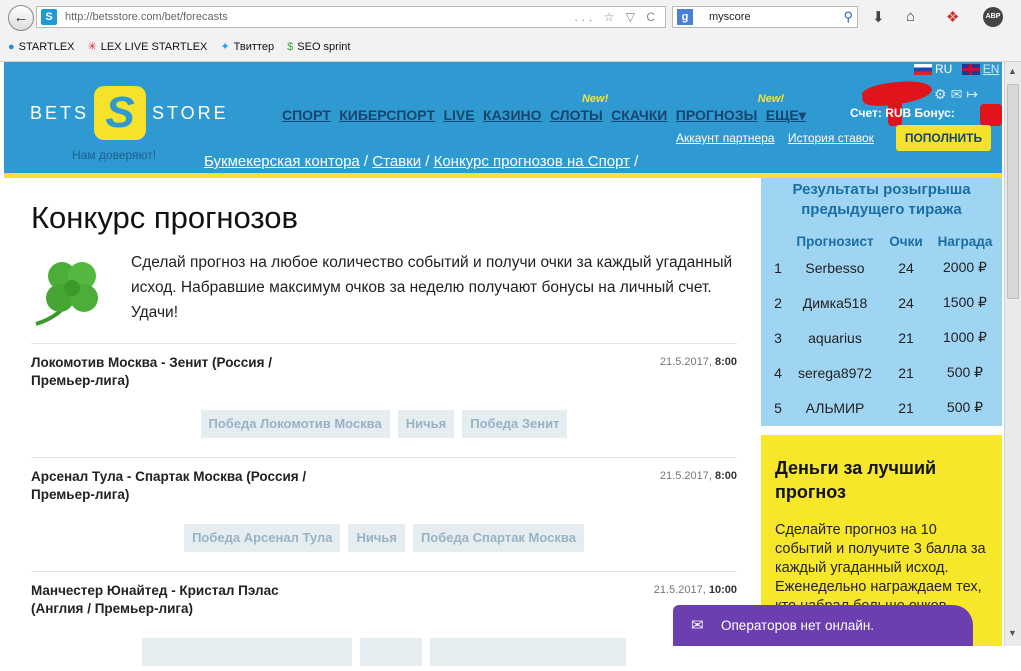 The image size is (1021, 671). What do you see at coordinates (247, 652) in the screenshot?
I see `bet-home-button` at bounding box center [247, 652].